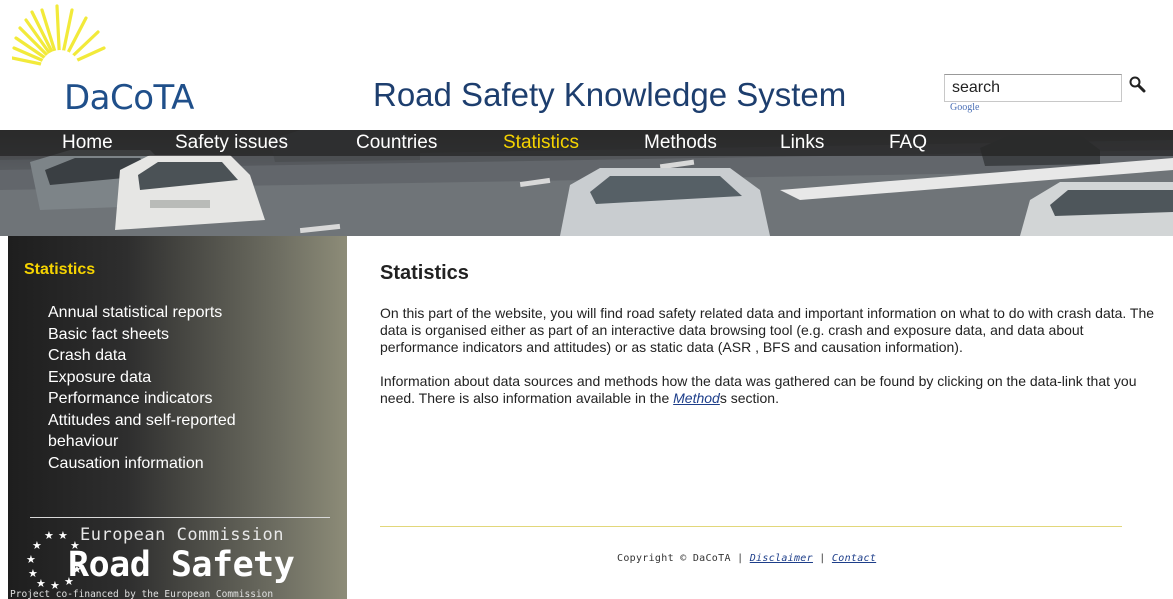  I want to click on logo-text: DaCoTA, so click(129, 98).